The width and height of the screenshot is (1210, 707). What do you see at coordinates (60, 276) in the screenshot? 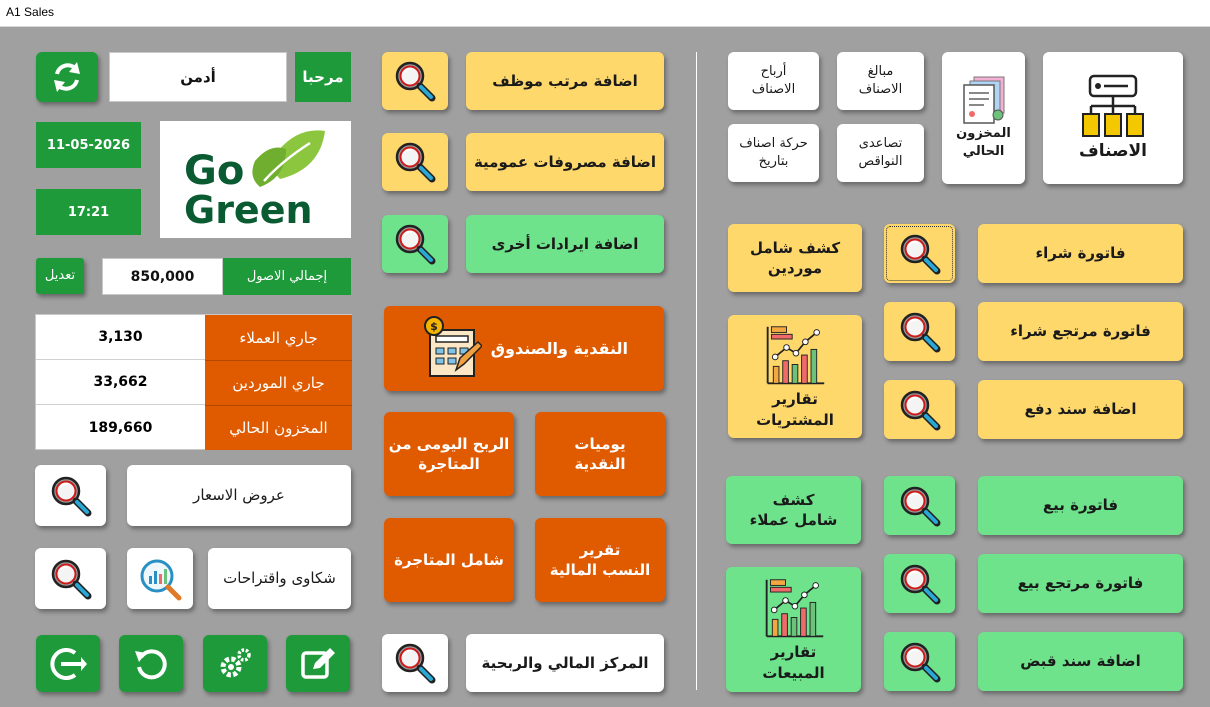
I see `edit-button: تعديل` at bounding box center [60, 276].